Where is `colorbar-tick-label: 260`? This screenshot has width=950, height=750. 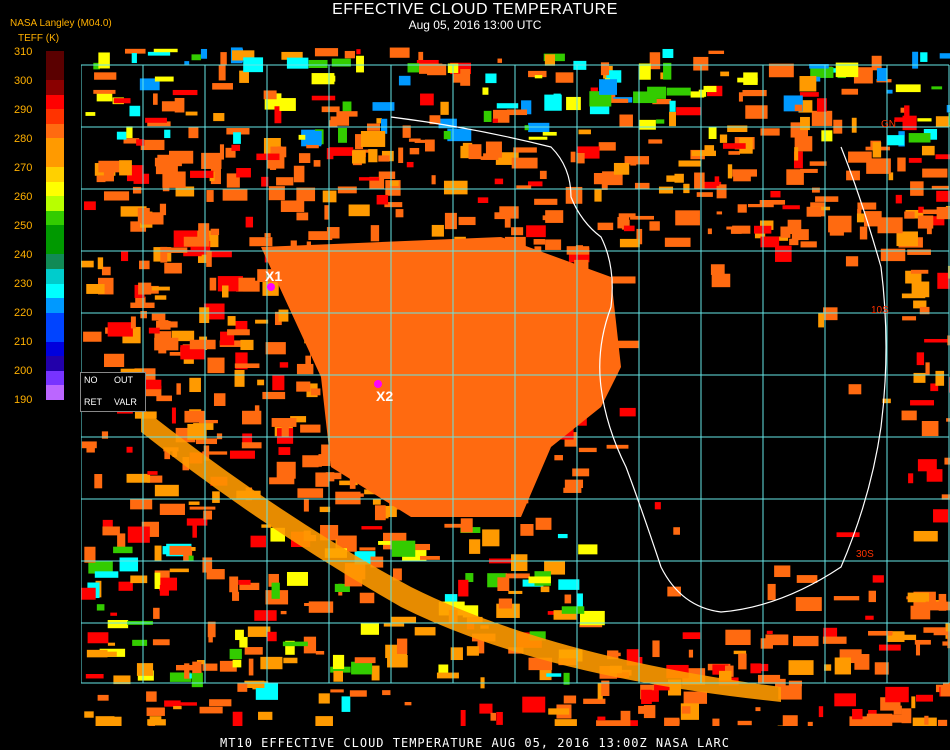
colorbar-tick-label: 260 is located at coordinates (23, 197).